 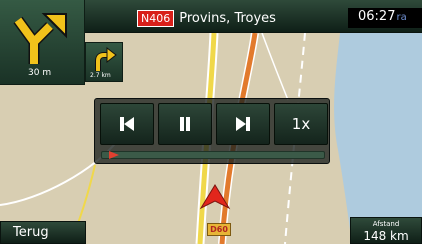 What do you see at coordinates (43, 232) in the screenshot?
I see `back-button: Terug` at bounding box center [43, 232].